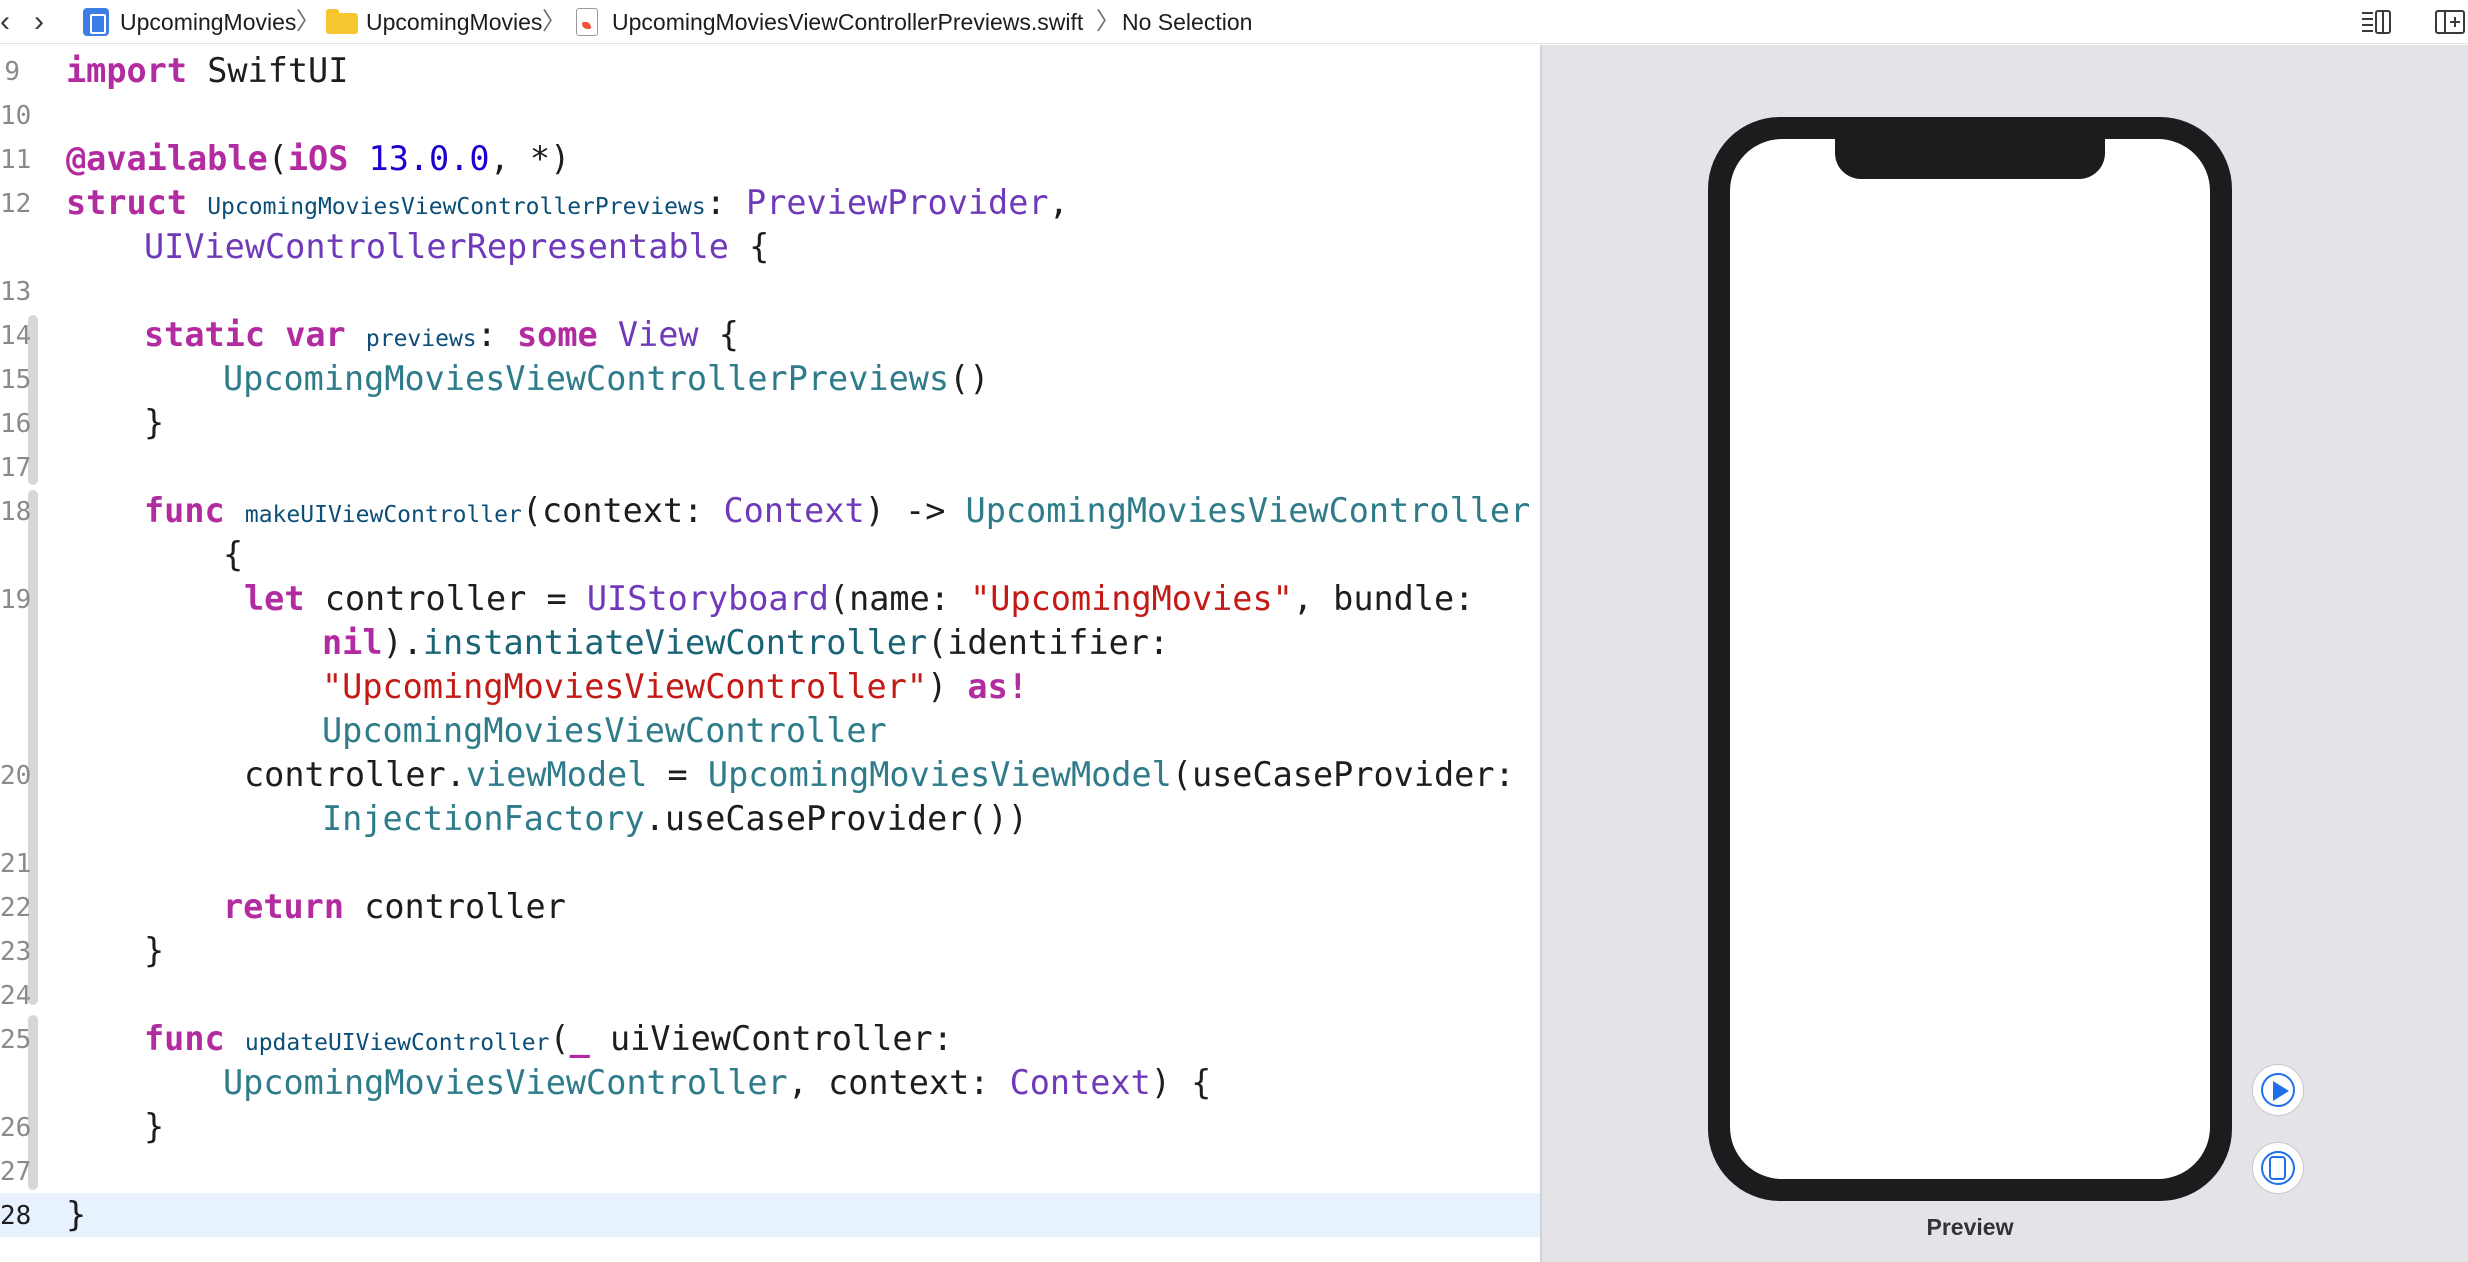 The image size is (2468, 1262). What do you see at coordinates (12, 72) in the screenshot?
I see `line-number: 9` at bounding box center [12, 72].